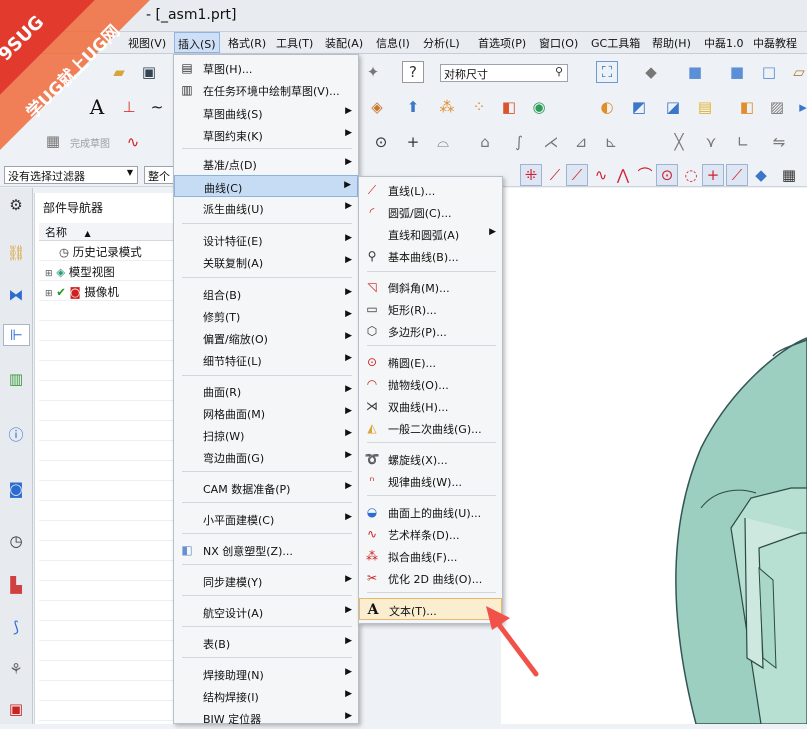 The width and height of the screenshot is (807, 729). Describe the element at coordinates (97, 107) in the screenshot. I see `text-tool-icon: A` at that location.